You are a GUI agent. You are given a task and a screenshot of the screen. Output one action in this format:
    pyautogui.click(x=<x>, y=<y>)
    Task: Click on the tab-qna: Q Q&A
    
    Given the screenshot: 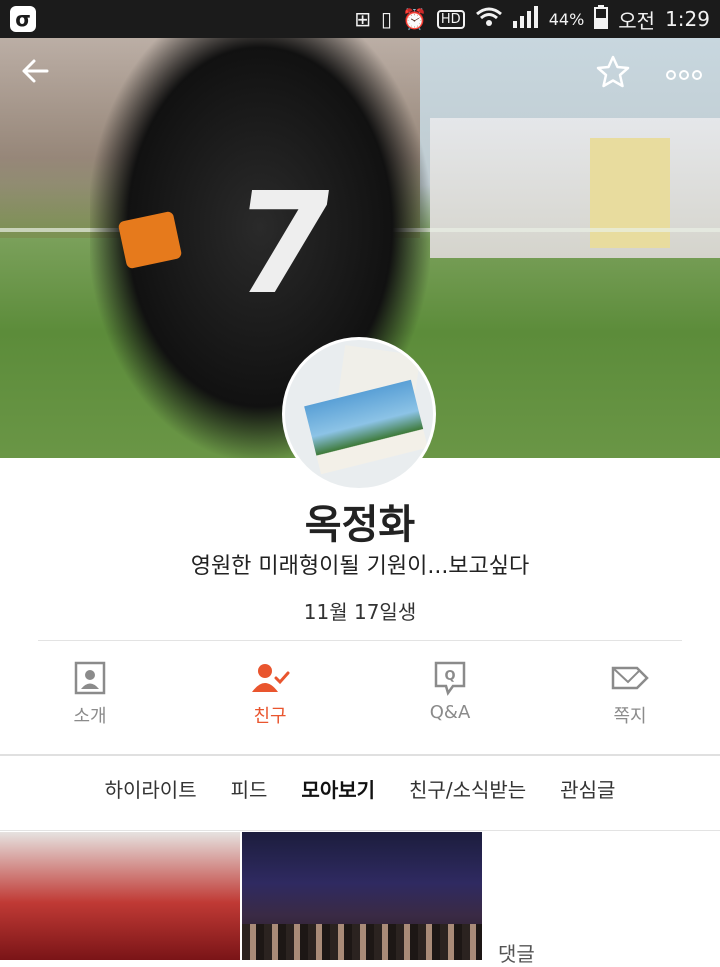 What is the action you would take?
    pyautogui.click(x=450, y=700)
    